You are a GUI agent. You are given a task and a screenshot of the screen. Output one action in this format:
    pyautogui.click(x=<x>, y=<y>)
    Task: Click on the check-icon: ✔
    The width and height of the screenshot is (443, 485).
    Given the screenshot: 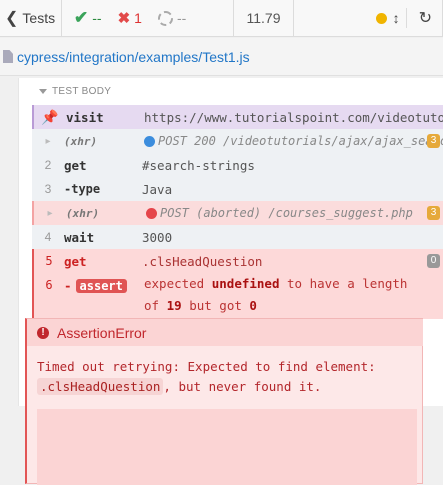 What is the action you would take?
    pyautogui.click(x=81, y=17)
    